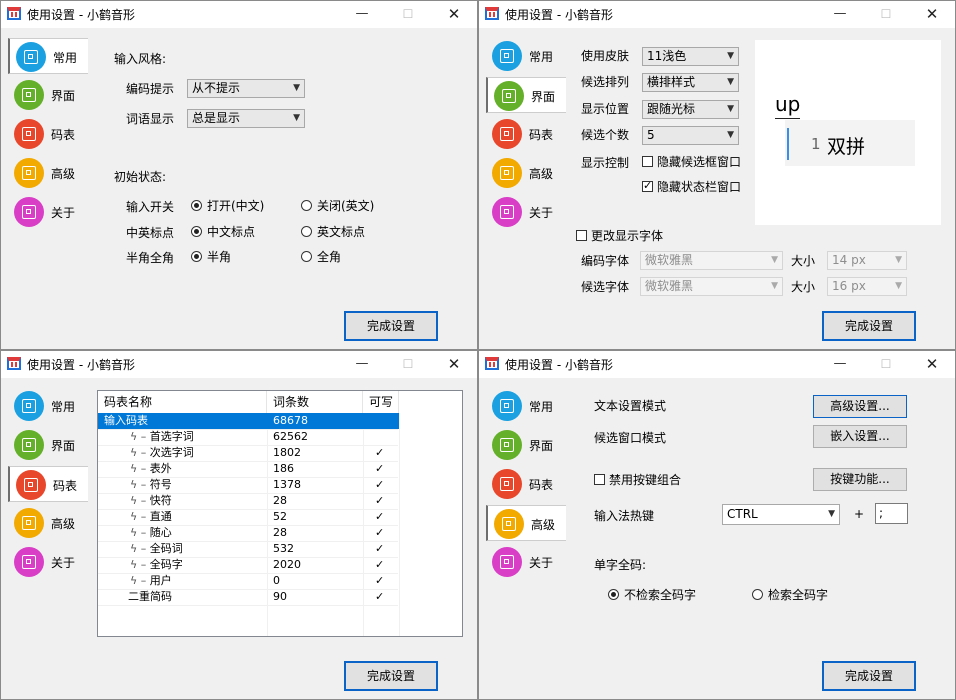 The height and width of the screenshot is (700, 956). What do you see at coordinates (246, 118) in the screenshot?
I see `phrase-display-select: 总是显示▼` at bounding box center [246, 118].